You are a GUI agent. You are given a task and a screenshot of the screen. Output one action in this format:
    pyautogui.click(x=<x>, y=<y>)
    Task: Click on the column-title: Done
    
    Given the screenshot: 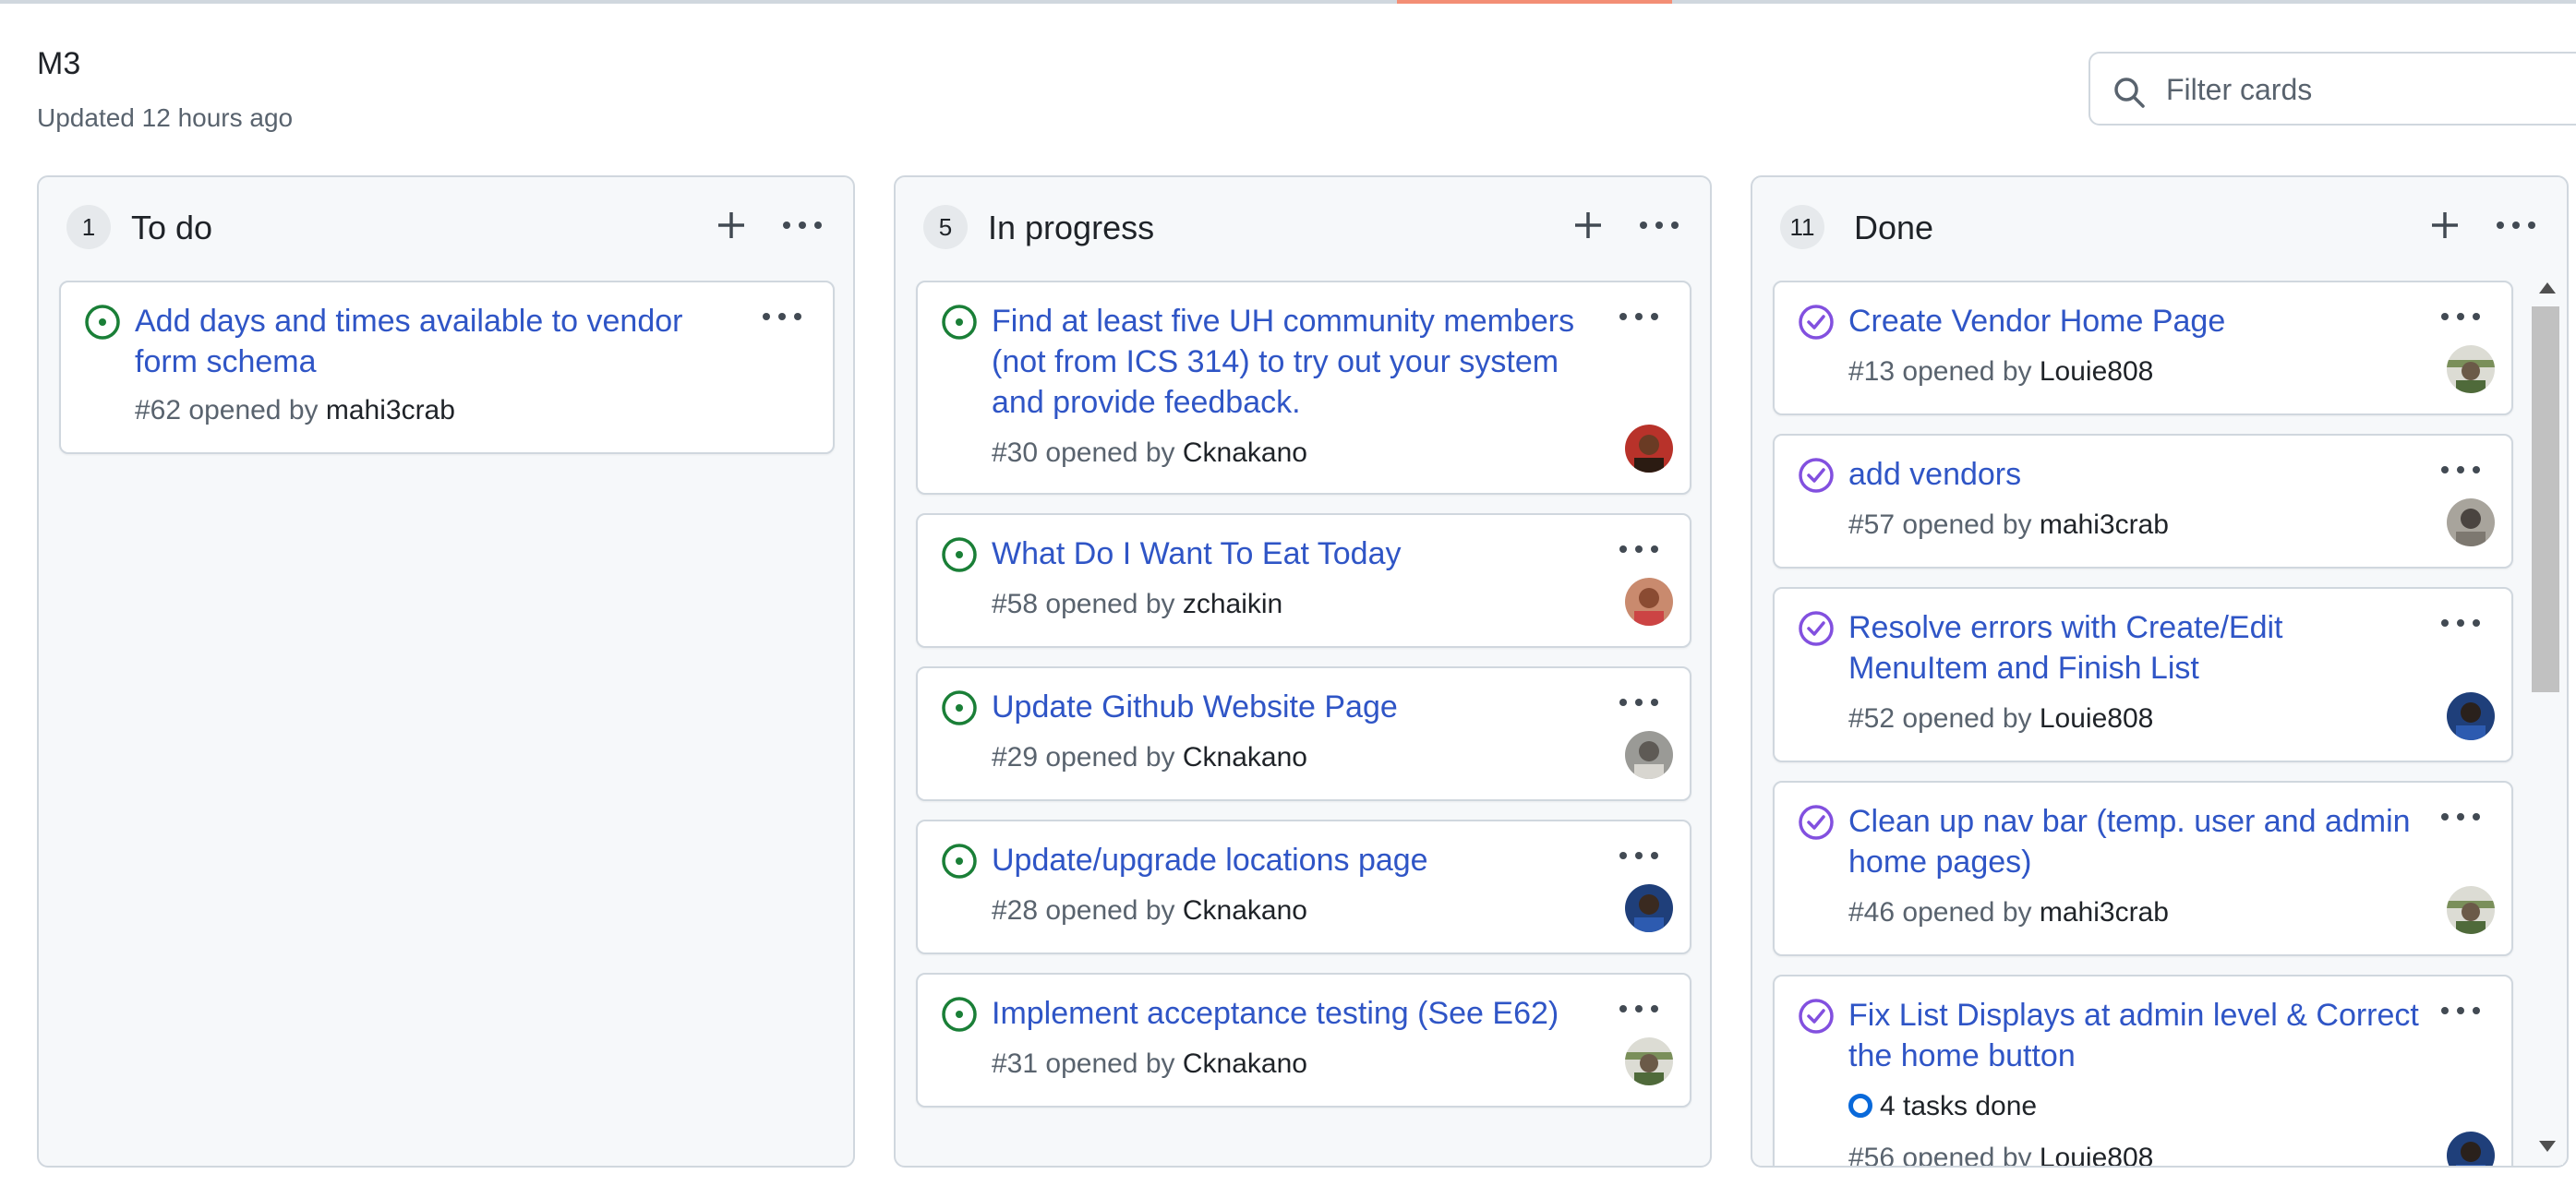 What is the action you would take?
    pyautogui.click(x=1894, y=227)
    